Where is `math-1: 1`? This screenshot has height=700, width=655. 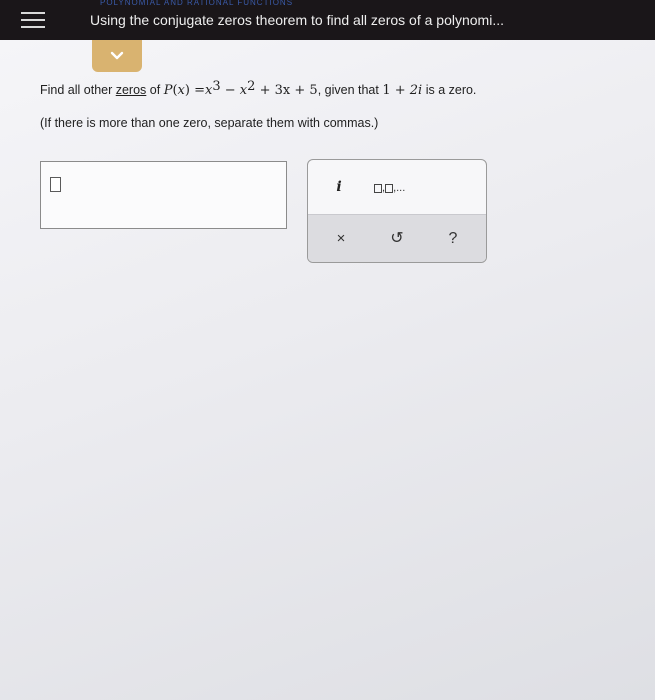
math-1: 1 is located at coordinates (386, 90).